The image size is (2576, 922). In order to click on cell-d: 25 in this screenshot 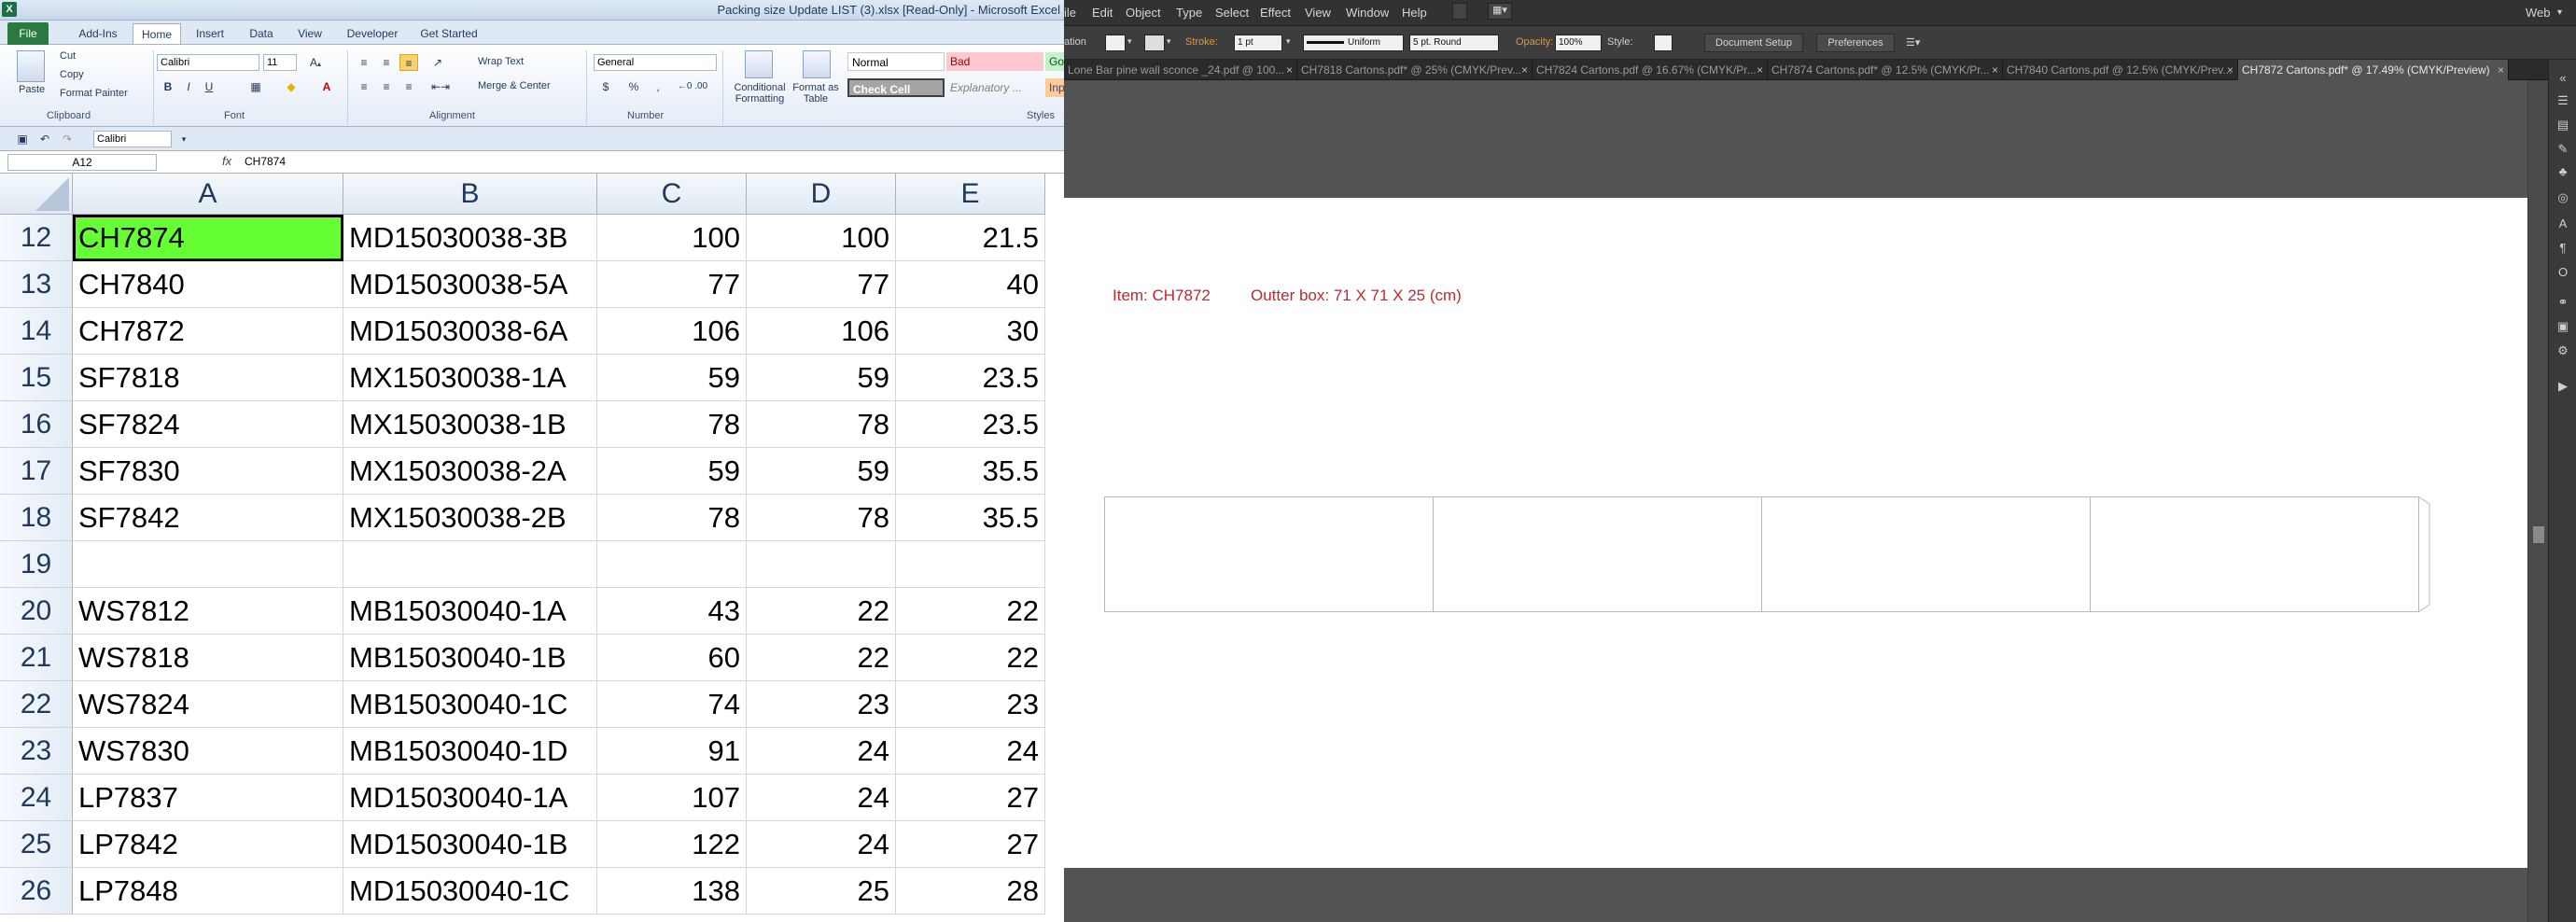, I will do `click(821, 891)`.